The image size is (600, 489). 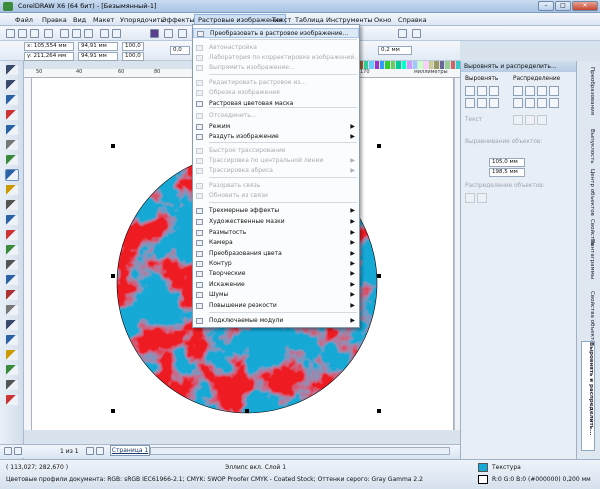 I want to click on menu-8: Таблица, so click(x=309, y=20).